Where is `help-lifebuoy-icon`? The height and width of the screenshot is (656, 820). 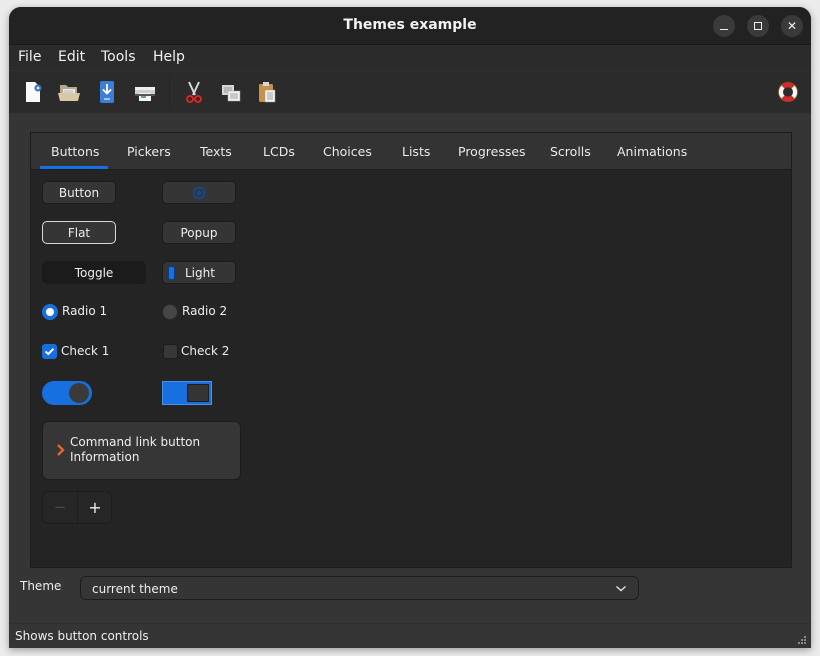 help-lifebuoy-icon is located at coordinates (788, 92).